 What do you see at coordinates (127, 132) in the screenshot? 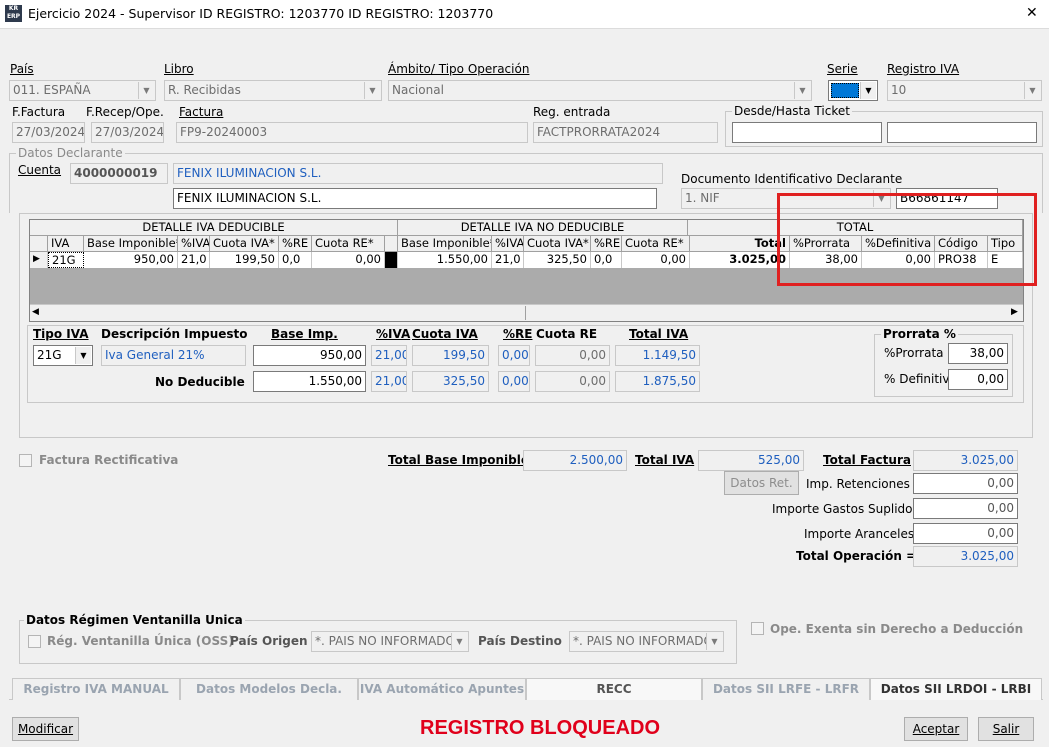
I see `frecep-field: 27/03/2024` at bounding box center [127, 132].